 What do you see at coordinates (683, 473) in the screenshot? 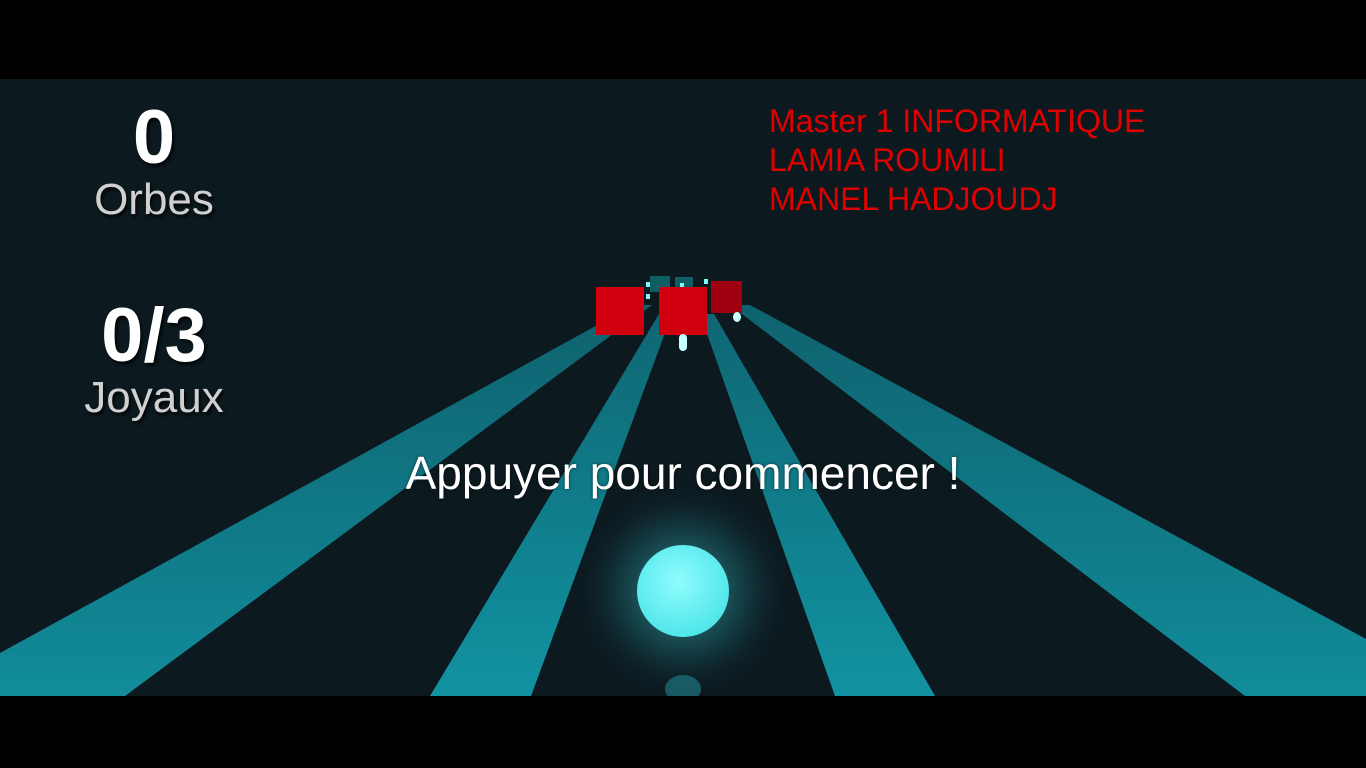
I see `start-prompt: Appuyer pour commencer !` at bounding box center [683, 473].